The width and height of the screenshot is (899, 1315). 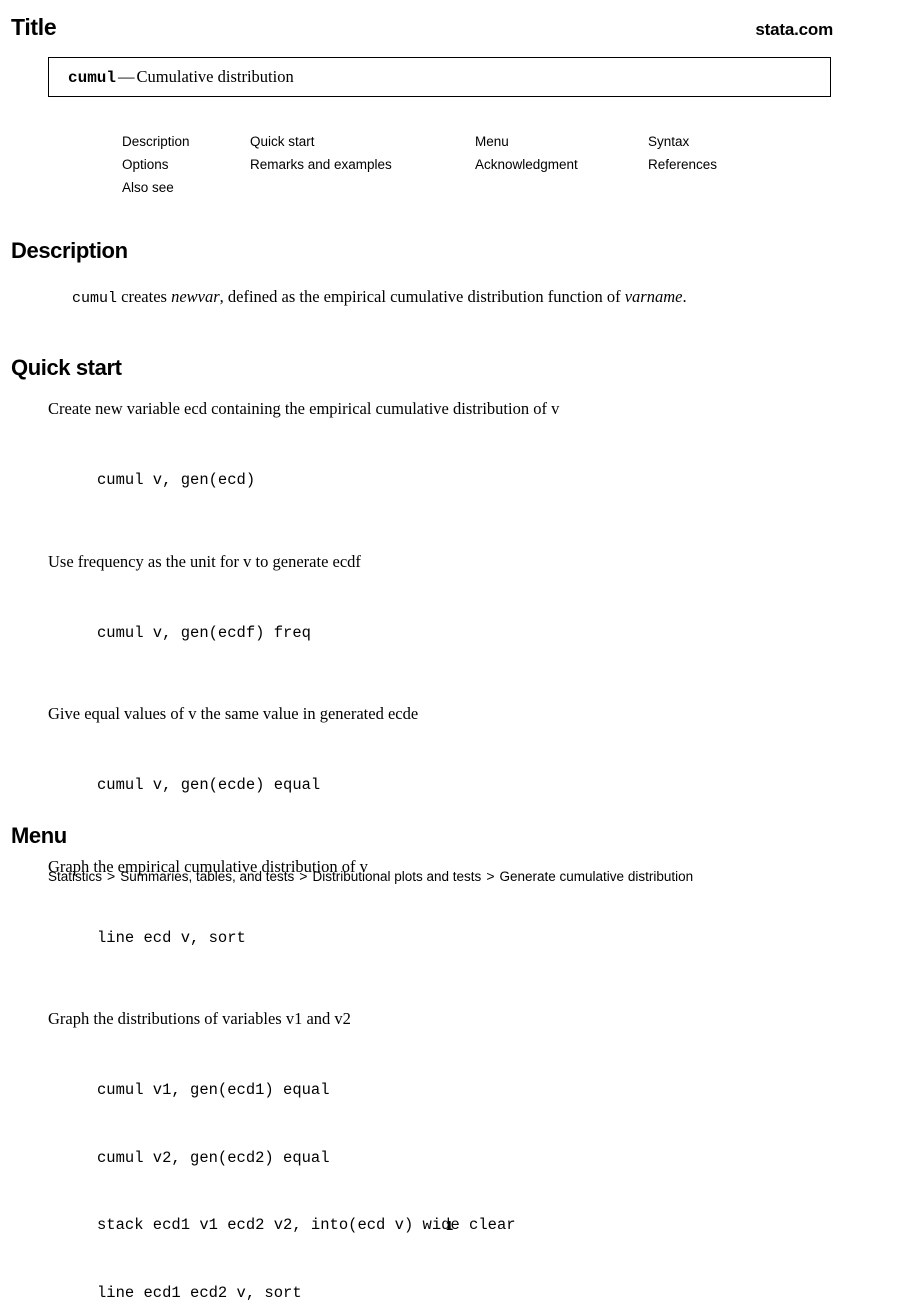 I want to click on description-newvar: newvar, so click(x=195, y=296).